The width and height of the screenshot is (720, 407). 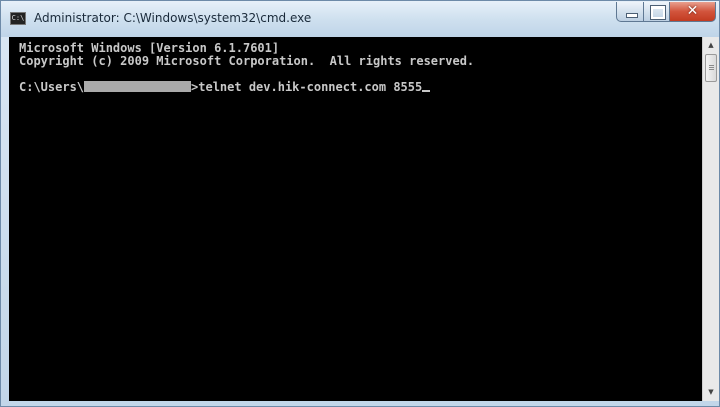 I want to click on version-line: Microsoft Windows [Version 6.1.7601], so click(x=149, y=48).